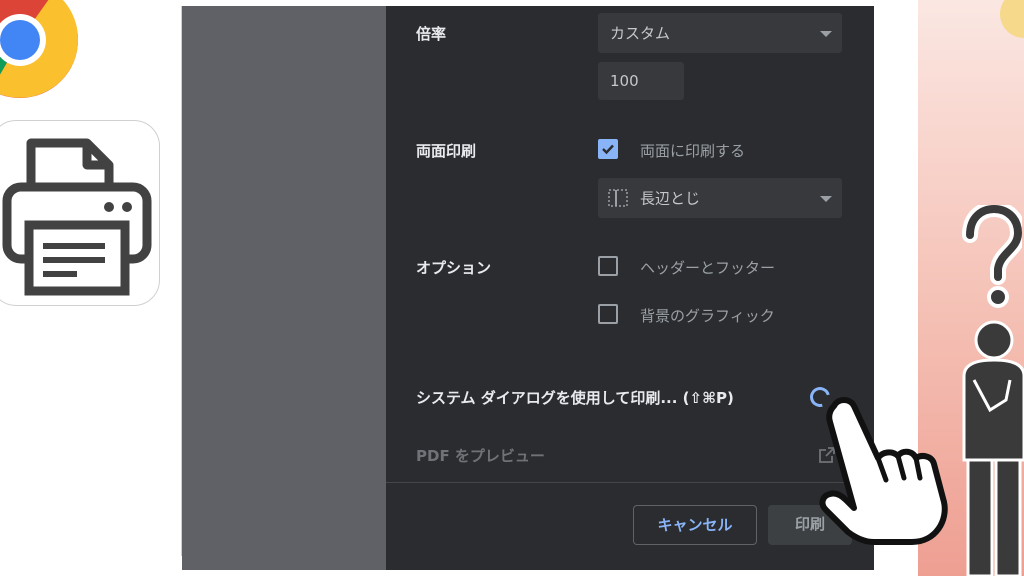 The width and height of the screenshot is (1024, 576). What do you see at coordinates (480, 455) in the screenshot?
I see `pdf-preview-link: PDF をプレビュー` at bounding box center [480, 455].